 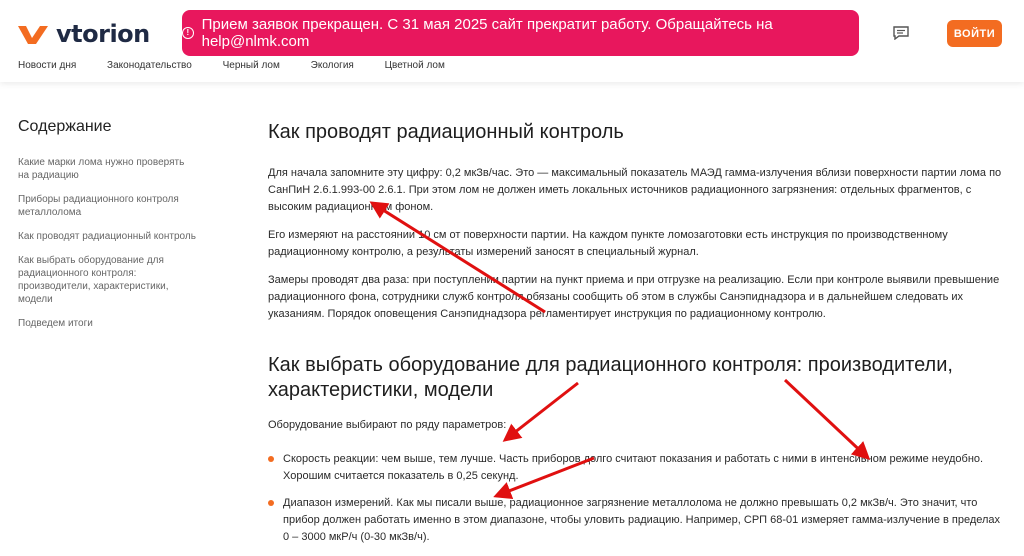 I want to click on logo-mark-icon, so click(x=33, y=35).